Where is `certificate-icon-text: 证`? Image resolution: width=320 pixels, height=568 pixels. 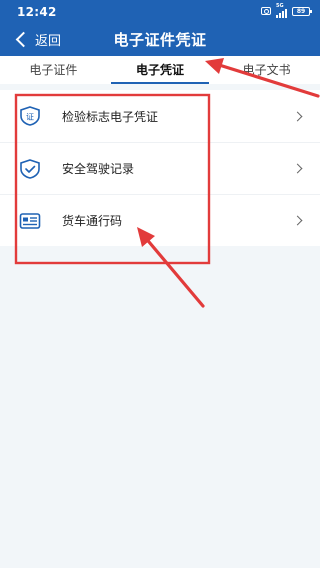
certificate-icon-text: 证 is located at coordinates (30, 117).